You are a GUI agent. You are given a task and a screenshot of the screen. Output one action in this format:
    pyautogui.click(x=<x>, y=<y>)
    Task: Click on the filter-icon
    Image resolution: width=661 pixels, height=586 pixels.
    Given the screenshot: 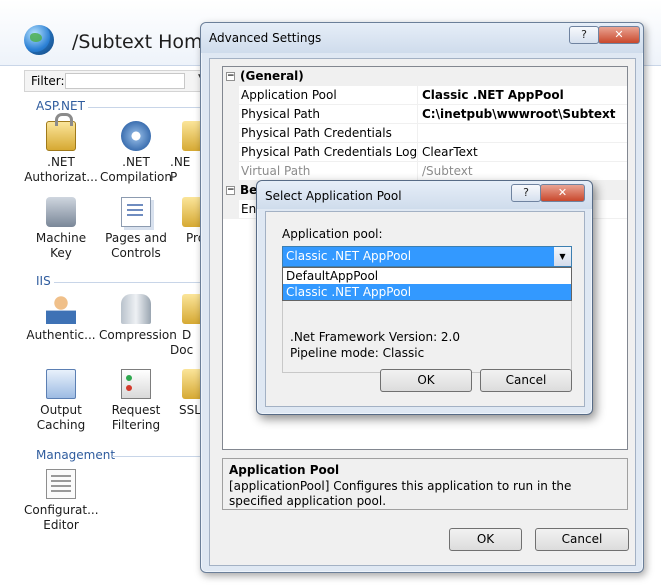 What is the action you would take?
    pyautogui.click(x=136, y=384)
    